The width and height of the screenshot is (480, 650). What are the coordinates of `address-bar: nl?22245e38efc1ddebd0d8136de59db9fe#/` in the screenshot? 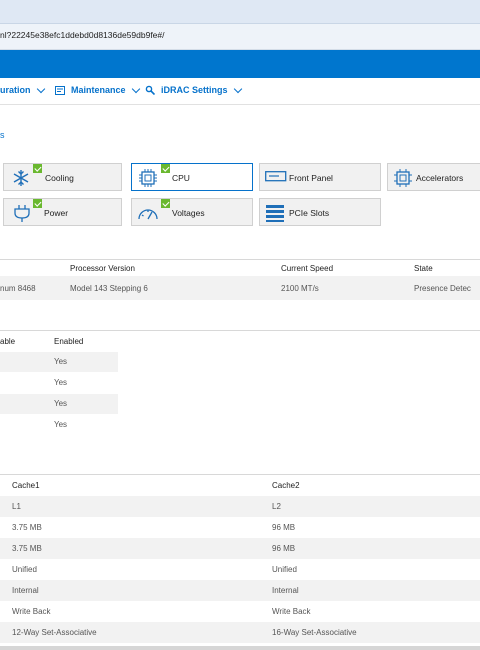 It's located at (240, 37).